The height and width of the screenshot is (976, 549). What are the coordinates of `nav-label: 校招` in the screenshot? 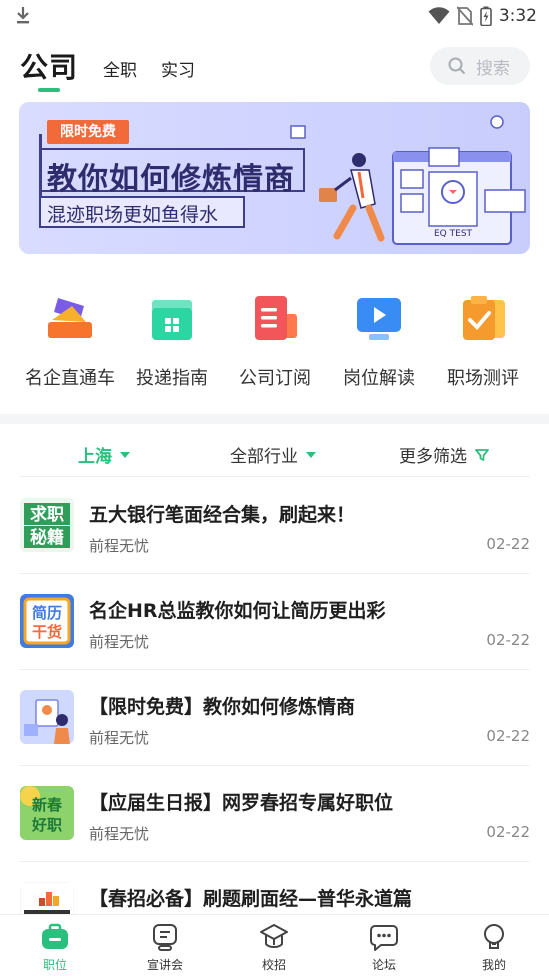 It's located at (273, 965).